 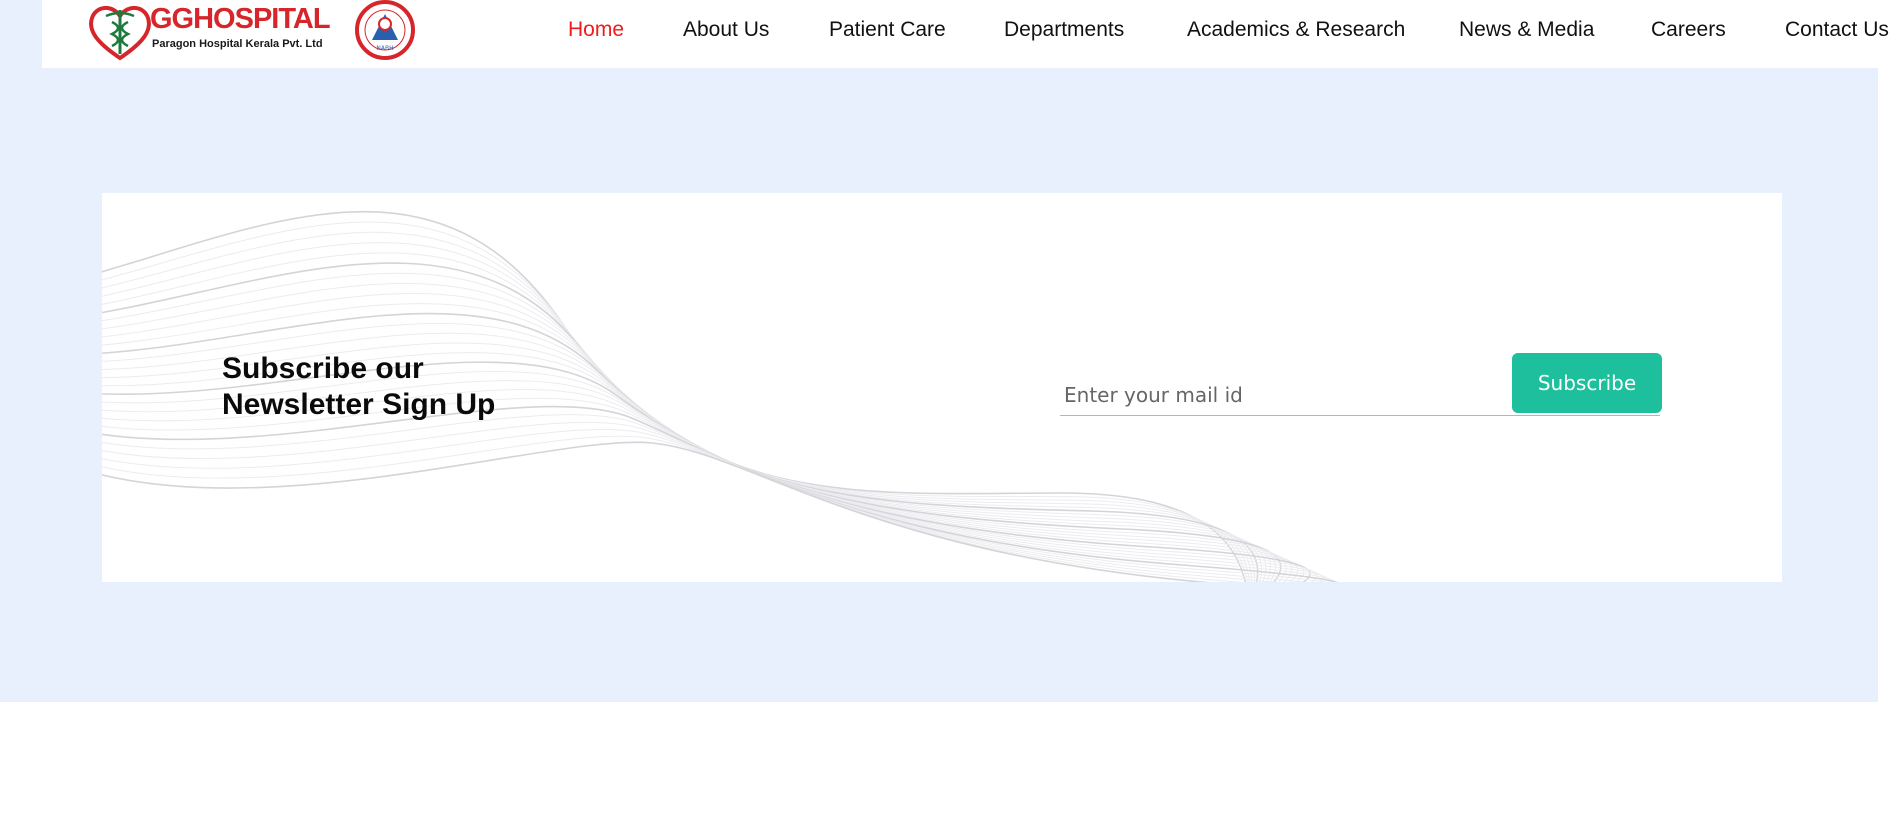 What do you see at coordinates (596, 30) in the screenshot?
I see `nav-home: Home` at bounding box center [596, 30].